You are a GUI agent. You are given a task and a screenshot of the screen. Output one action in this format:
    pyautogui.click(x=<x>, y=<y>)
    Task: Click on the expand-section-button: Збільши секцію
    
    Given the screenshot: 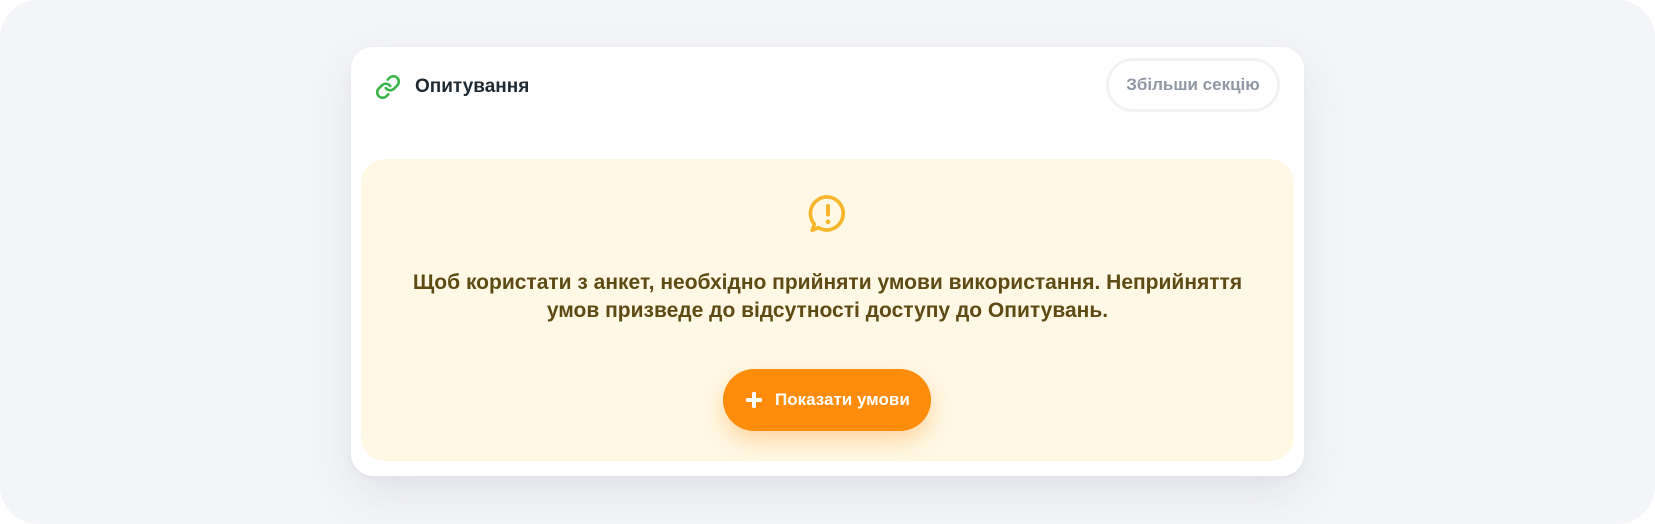 What is the action you would take?
    pyautogui.click(x=1193, y=85)
    